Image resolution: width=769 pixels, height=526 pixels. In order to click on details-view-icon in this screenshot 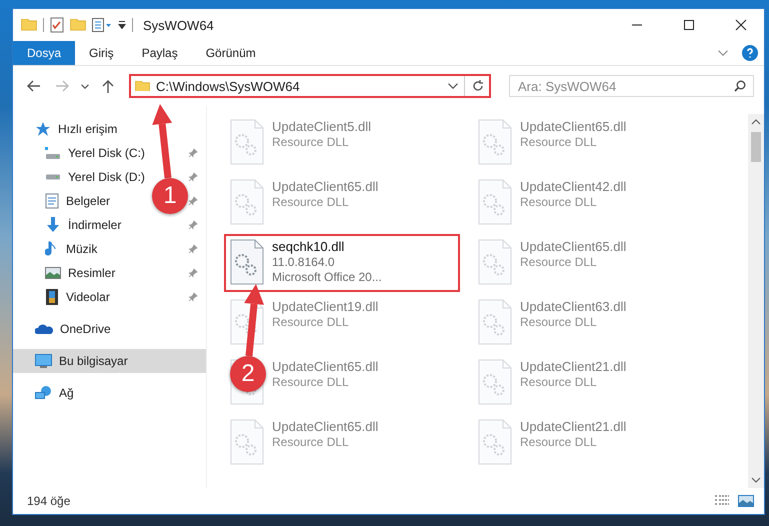, I will do `click(722, 501)`.